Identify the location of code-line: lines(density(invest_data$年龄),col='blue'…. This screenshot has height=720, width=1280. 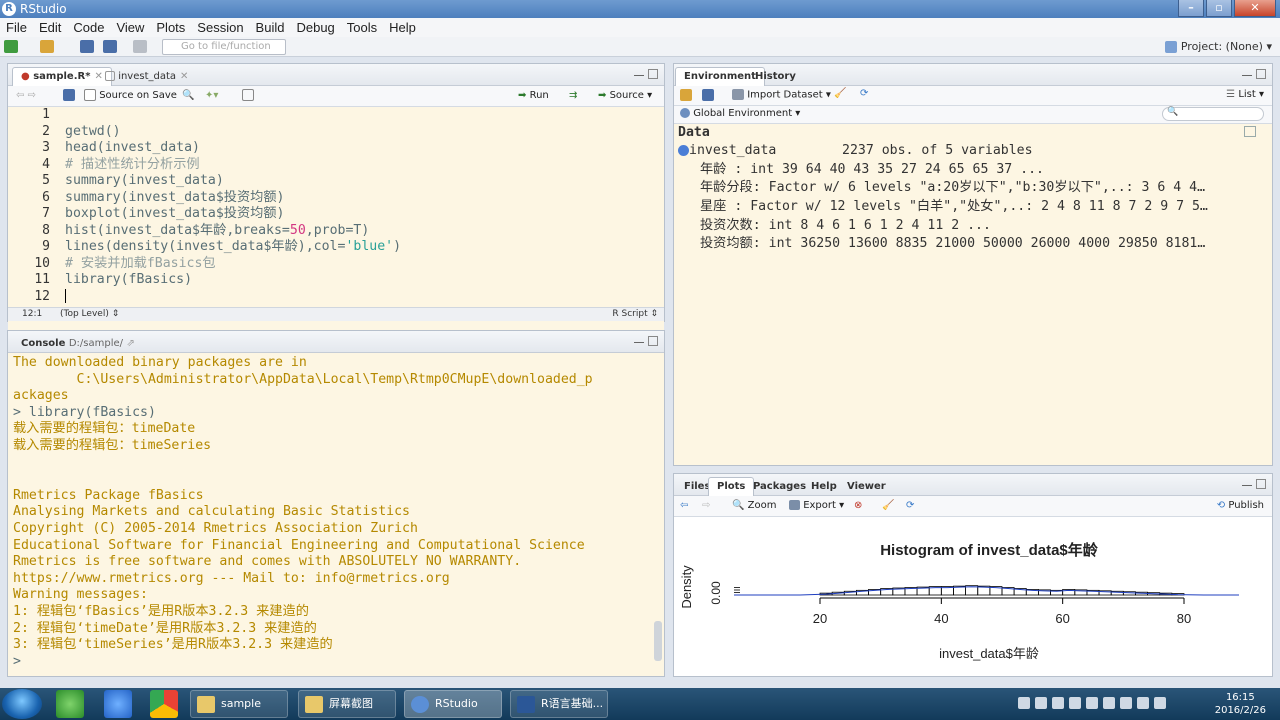
(364, 247).